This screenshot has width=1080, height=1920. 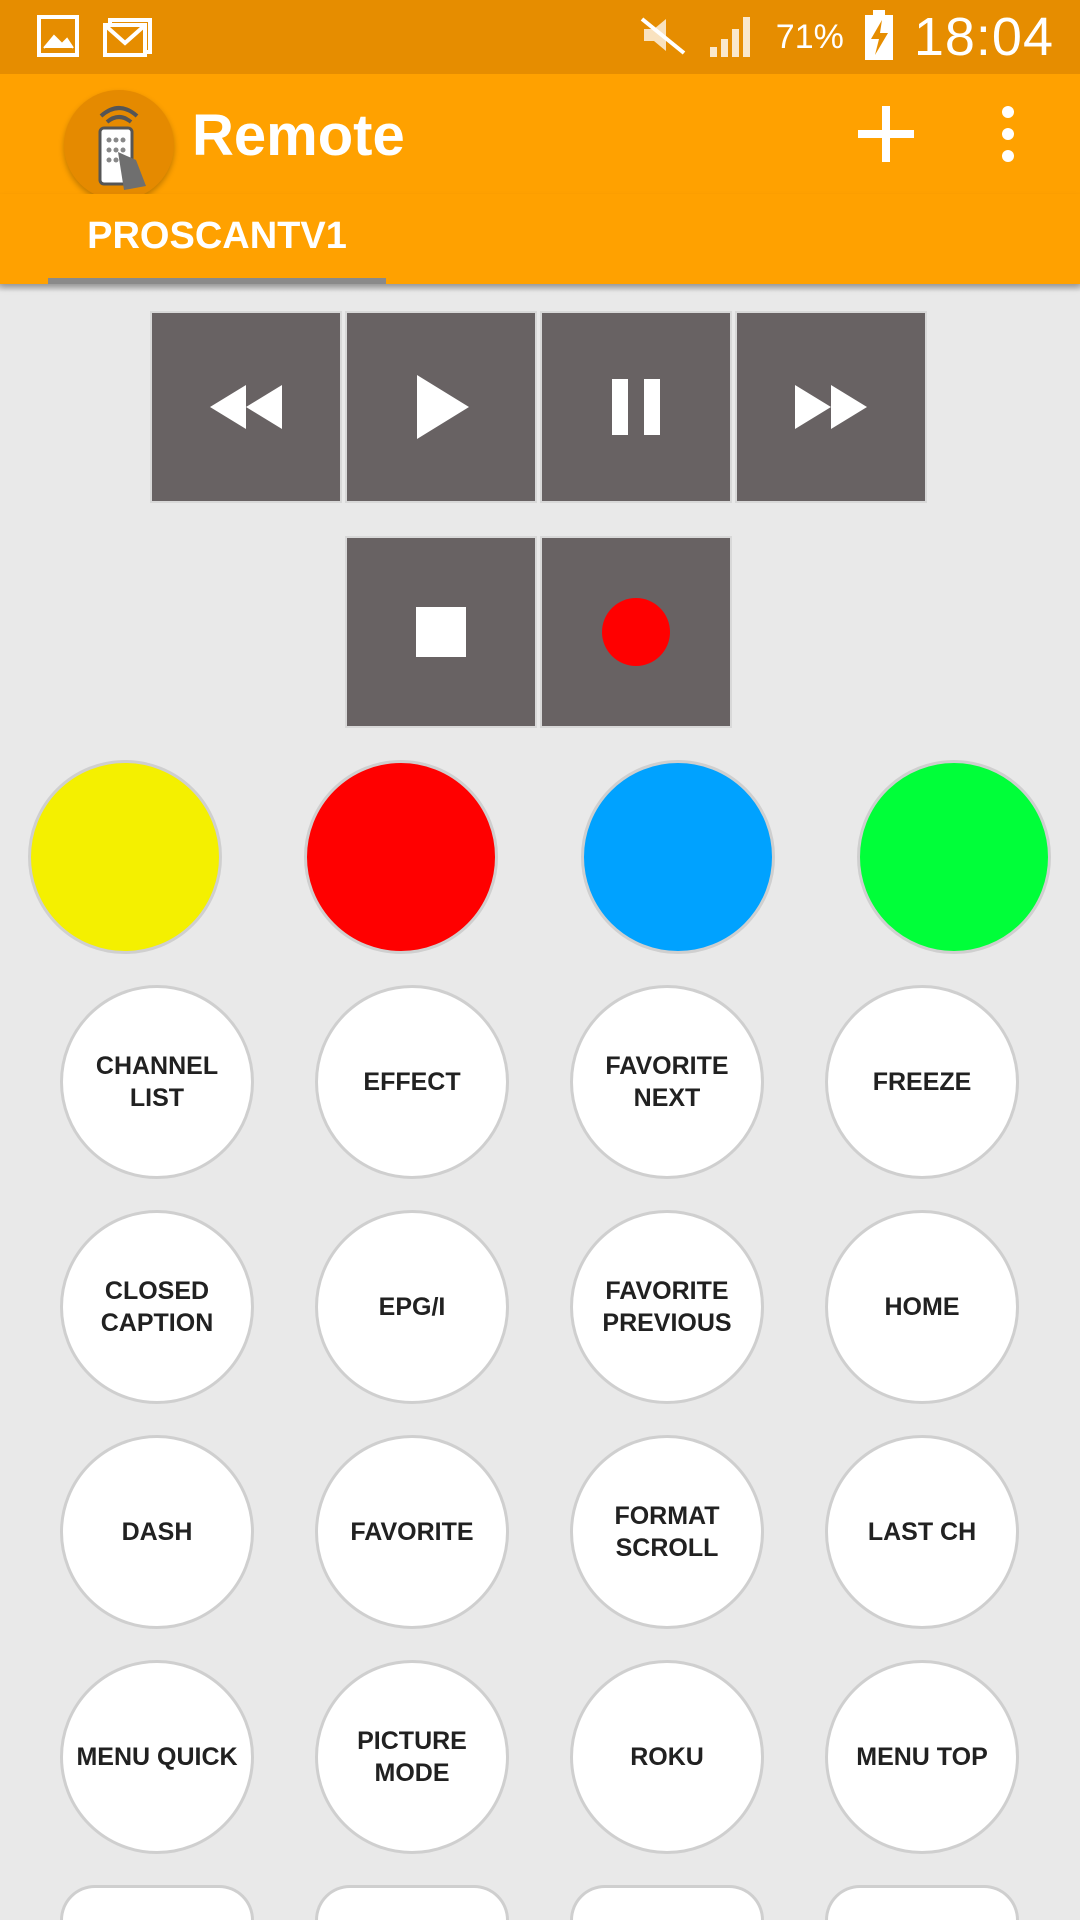 What do you see at coordinates (663, 37) in the screenshot?
I see `mute-icon` at bounding box center [663, 37].